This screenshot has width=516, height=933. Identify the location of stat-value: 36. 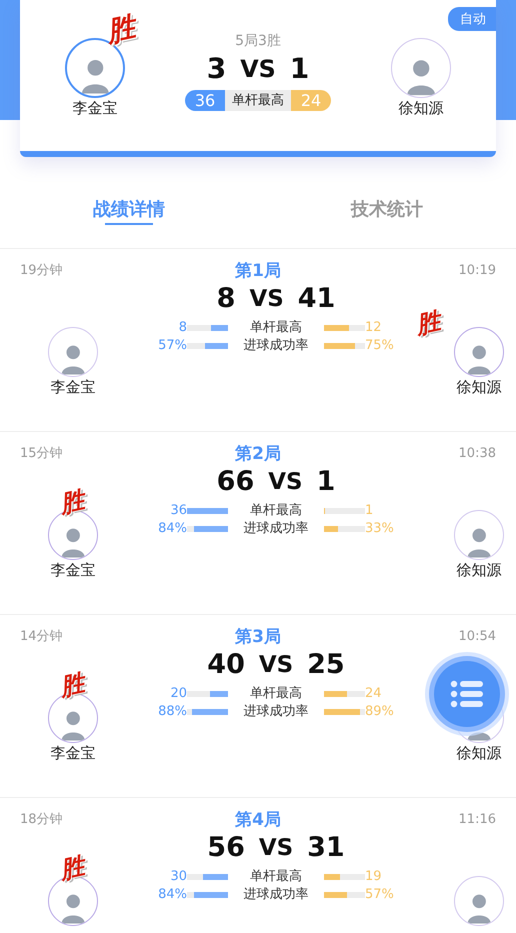
(178, 511).